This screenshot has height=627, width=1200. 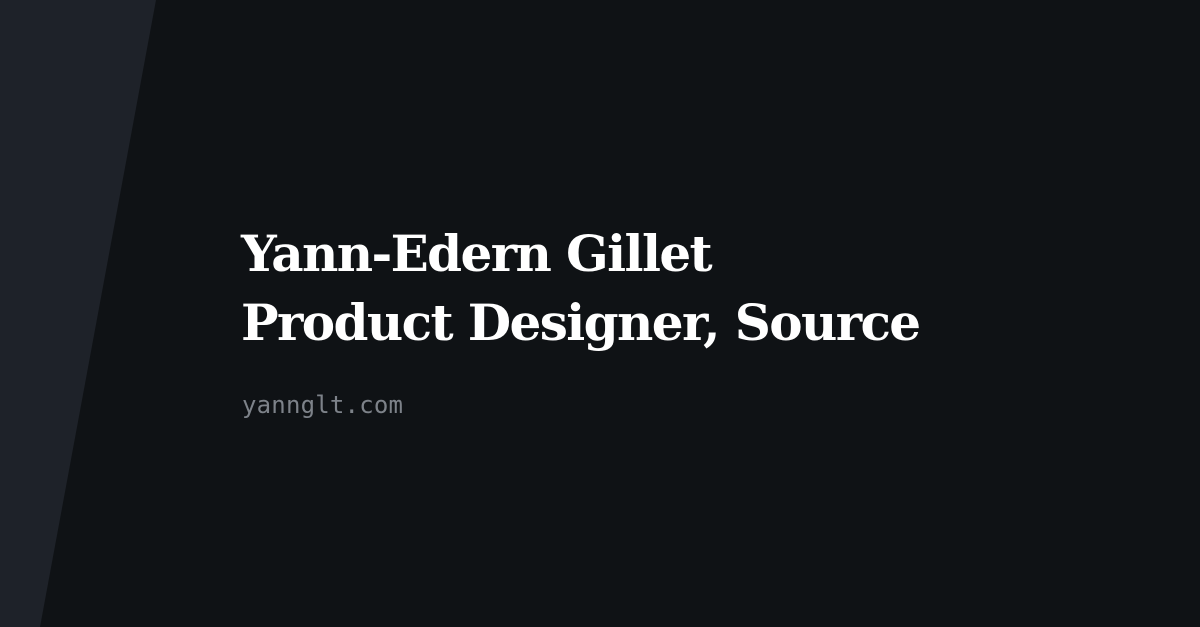 What do you see at coordinates (322, 405) in the screenshot?
I see `website-link: yannglt.com` at bounding box center [322, 405].